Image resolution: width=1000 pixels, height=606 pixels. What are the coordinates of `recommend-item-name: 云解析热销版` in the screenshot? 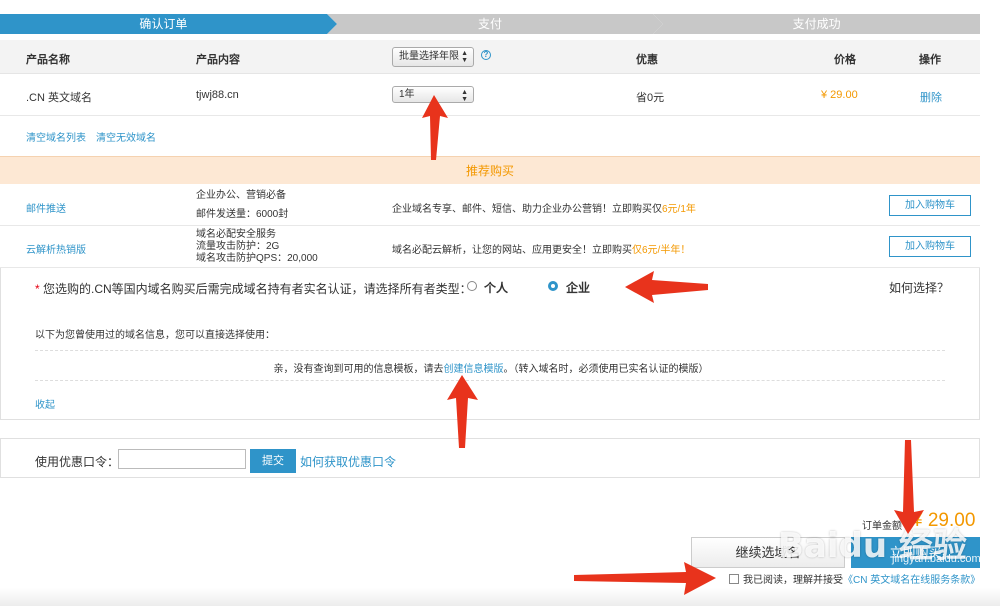 It's located at (56, 248).